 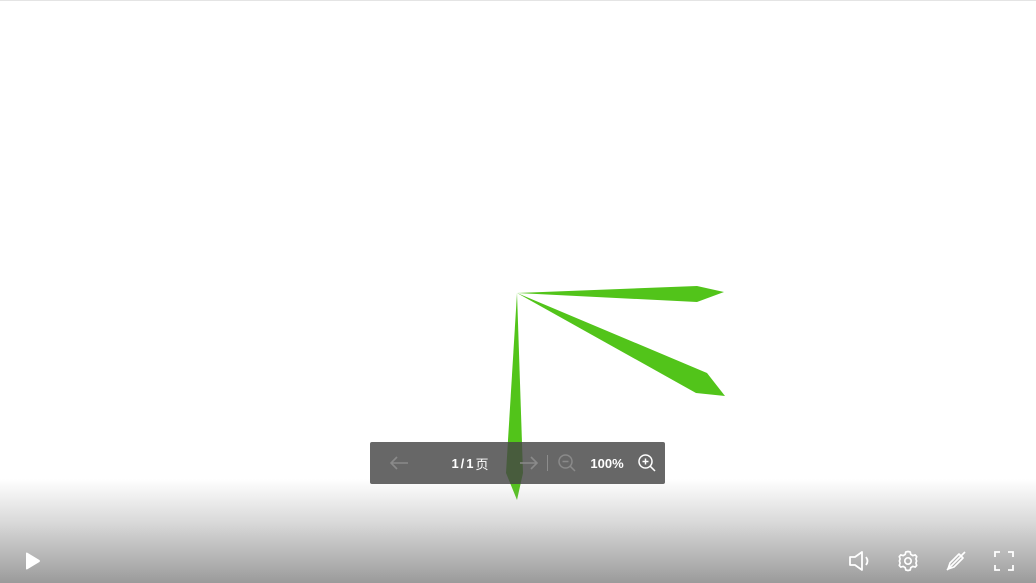 I want to click on zoom-out-icon, so click(x=567, y=463).